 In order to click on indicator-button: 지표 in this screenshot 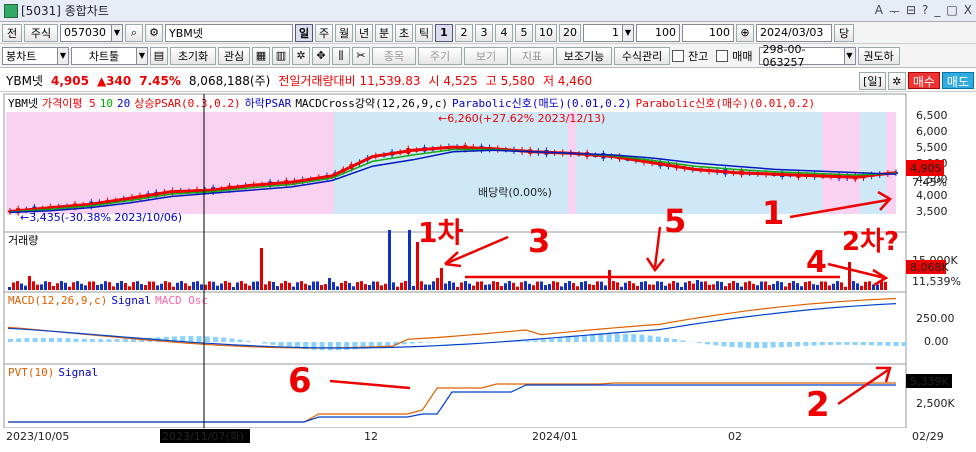, I will do `click(532, 55)`.